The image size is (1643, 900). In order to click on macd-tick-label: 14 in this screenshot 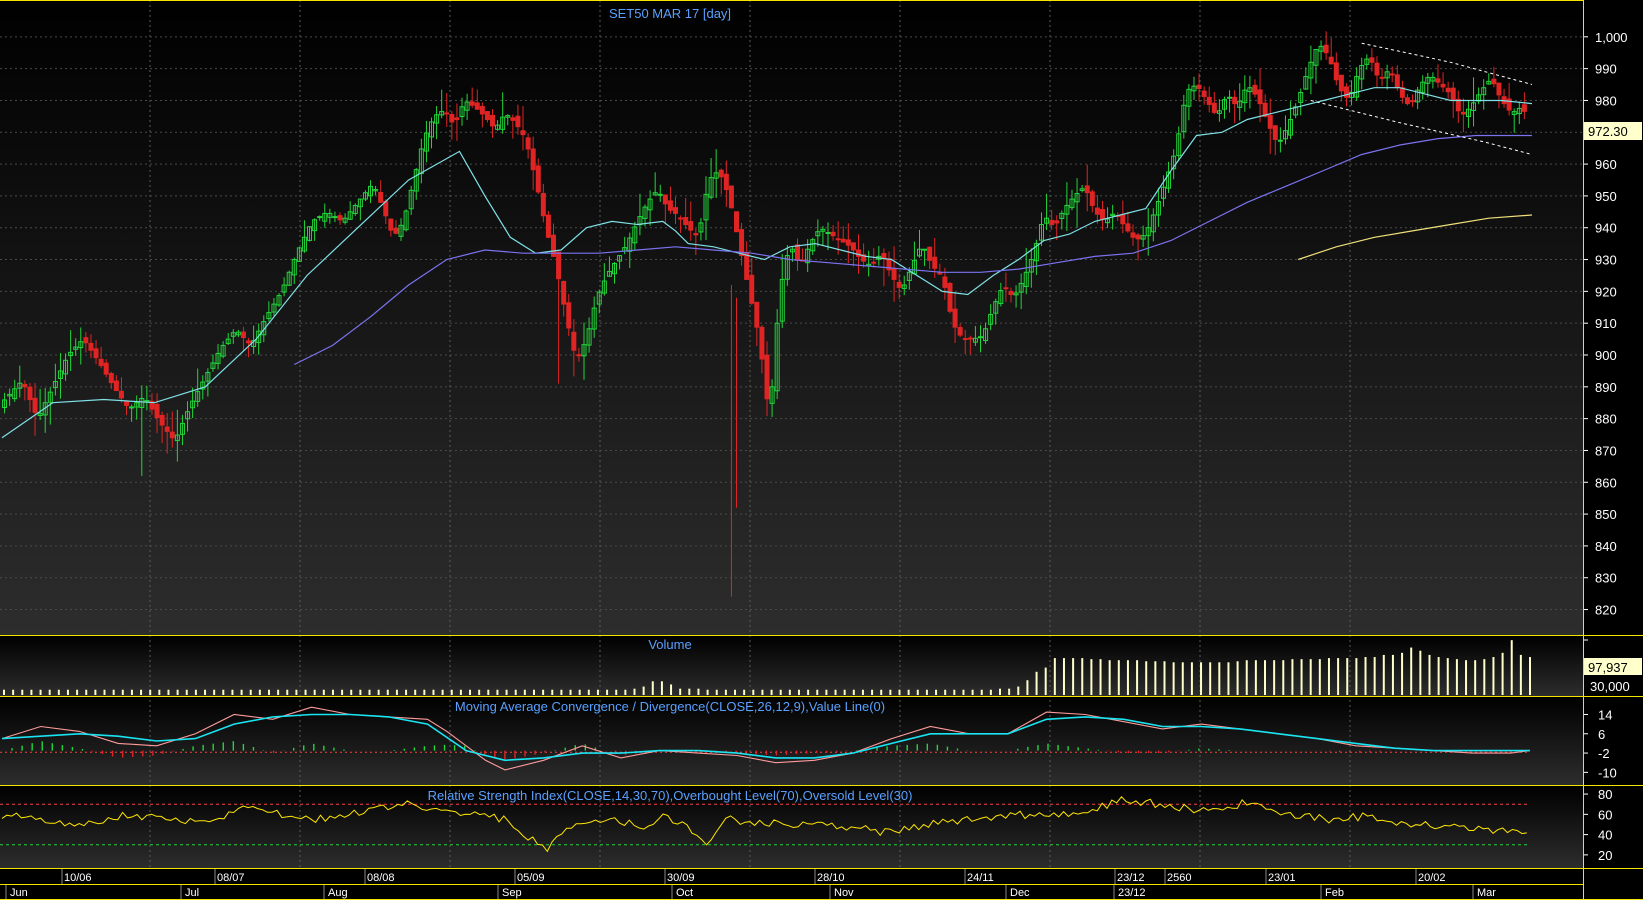, I will do `click(1605, 714)`.